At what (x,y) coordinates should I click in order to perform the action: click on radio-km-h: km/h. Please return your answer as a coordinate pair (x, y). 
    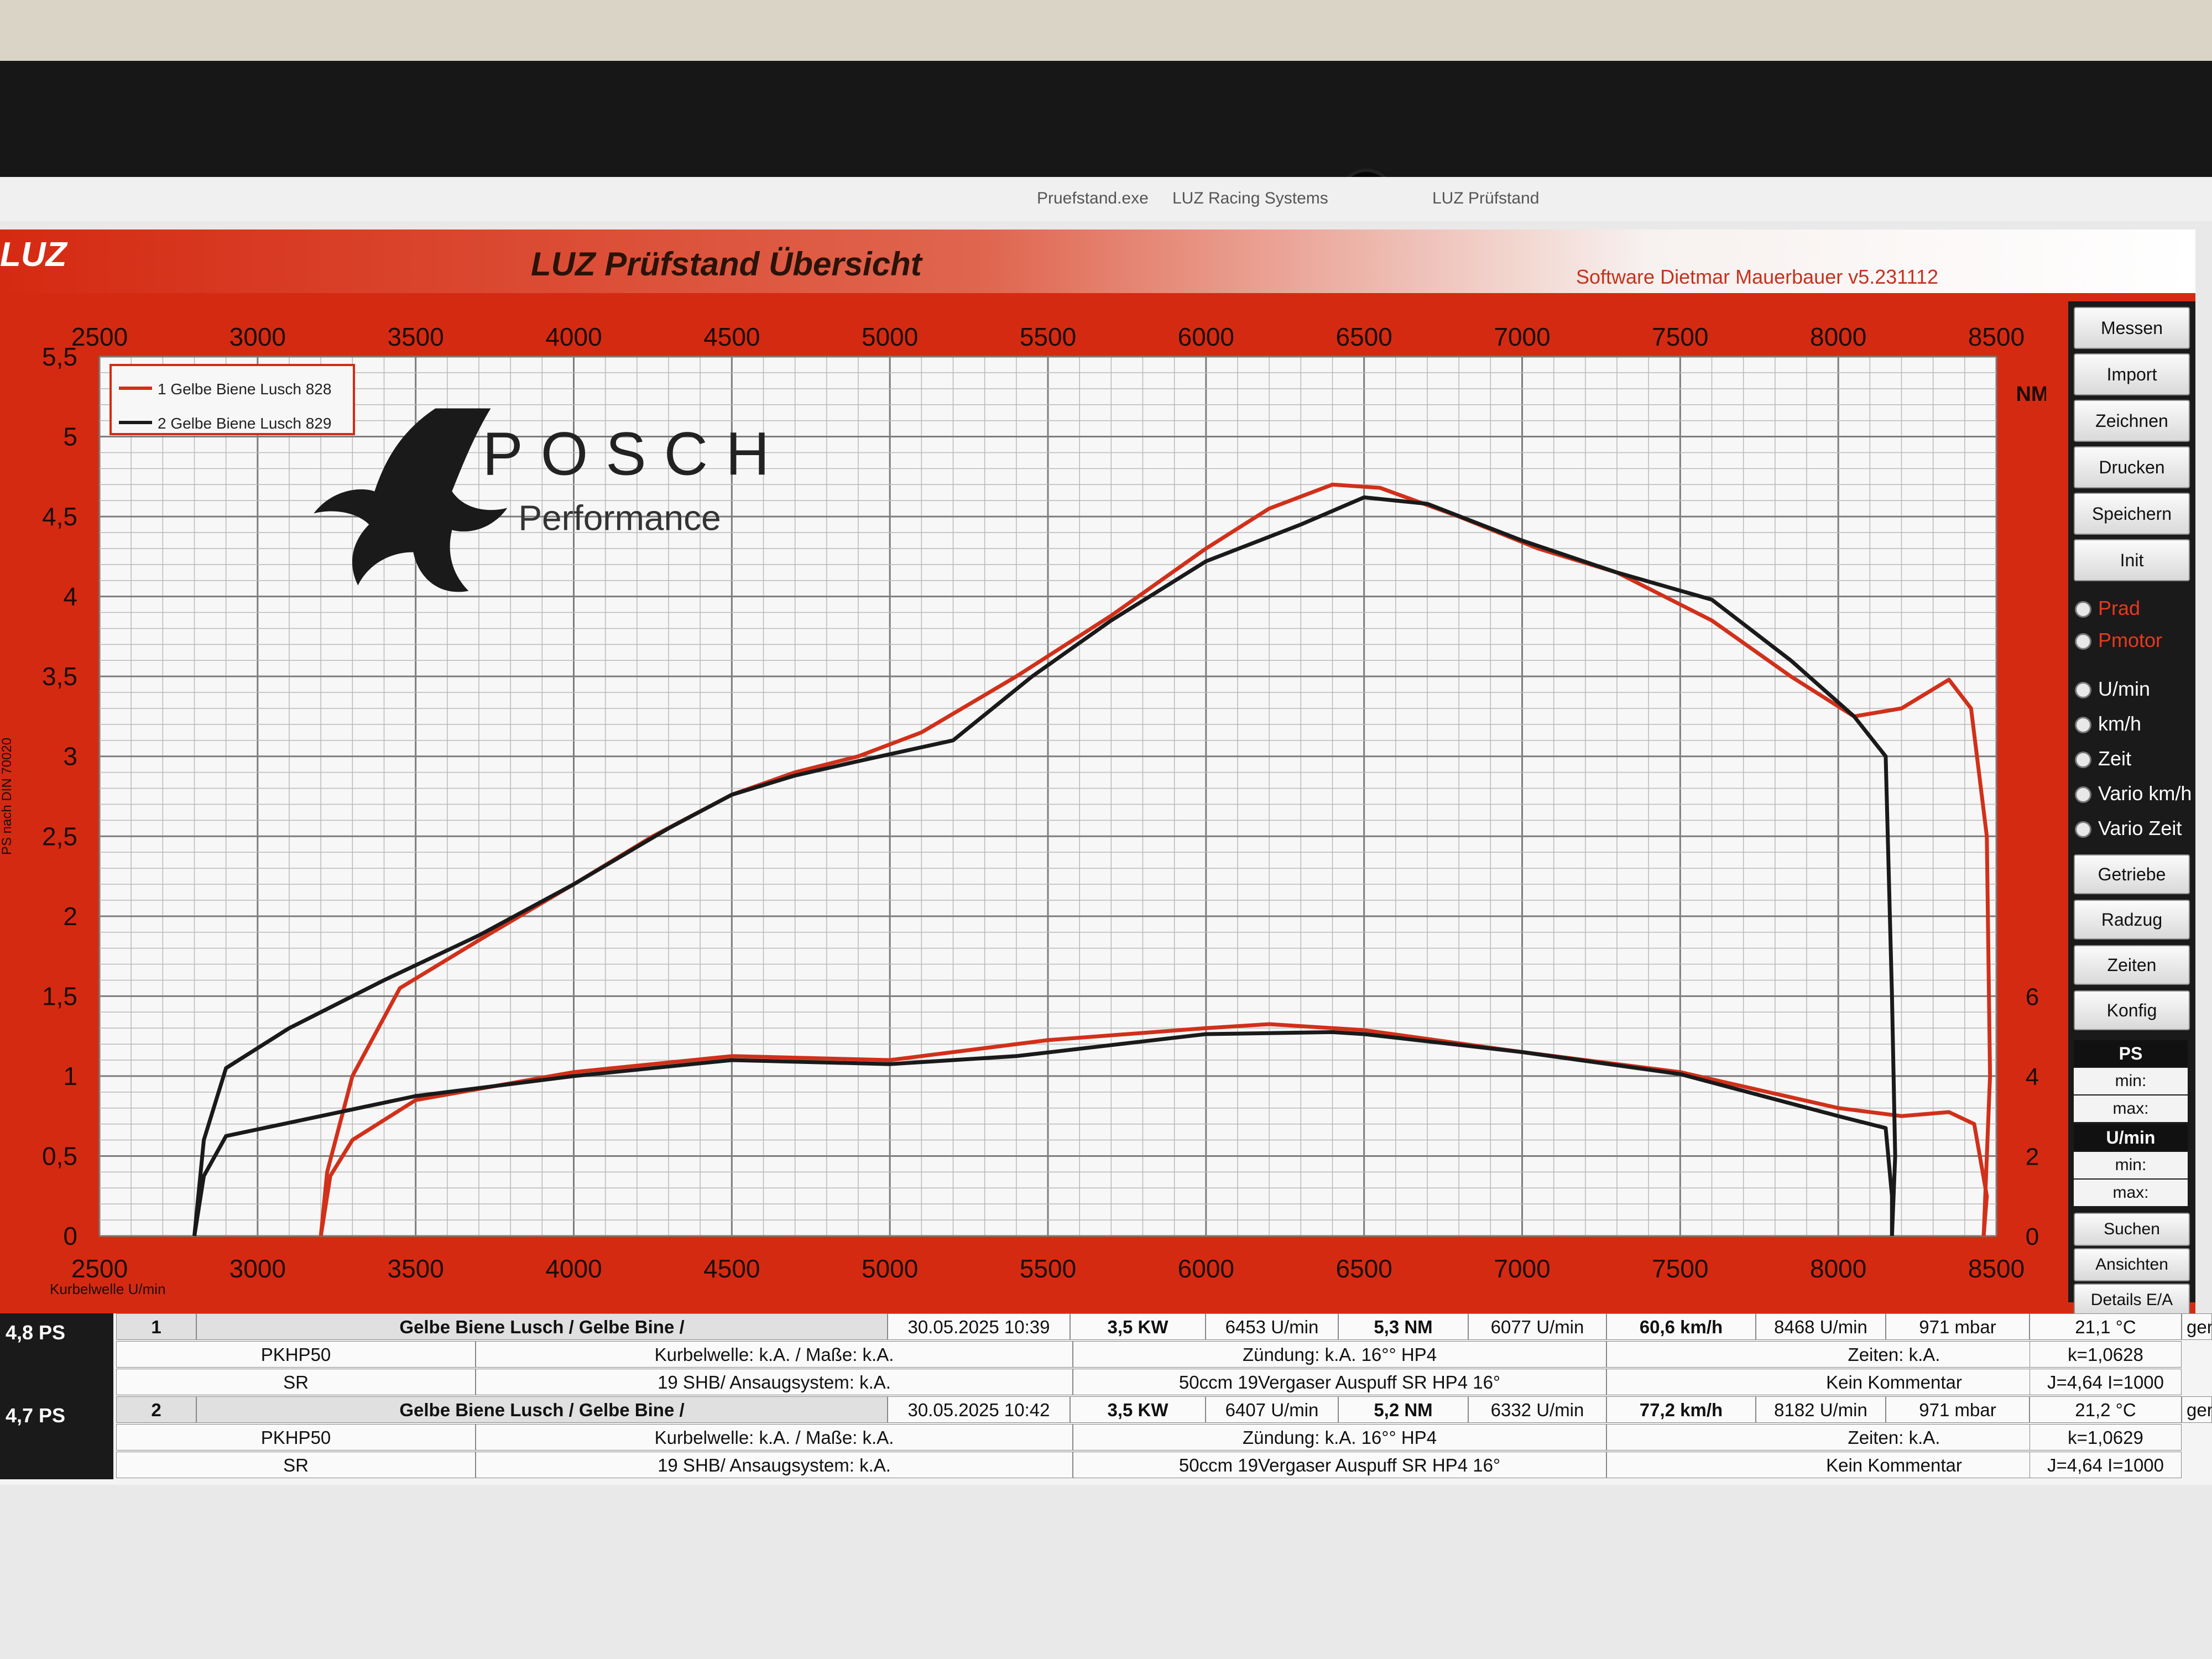
    Looking at the image, I should click on (2108, 724).